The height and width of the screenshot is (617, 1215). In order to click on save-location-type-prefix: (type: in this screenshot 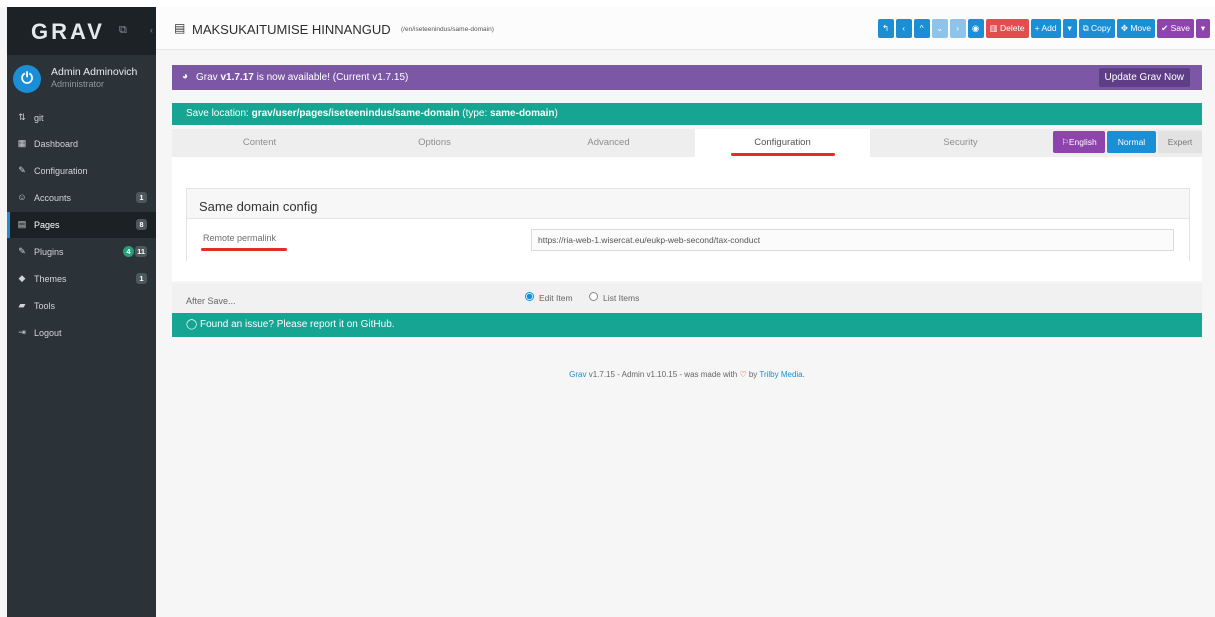, I will do `click(475, 113)`.